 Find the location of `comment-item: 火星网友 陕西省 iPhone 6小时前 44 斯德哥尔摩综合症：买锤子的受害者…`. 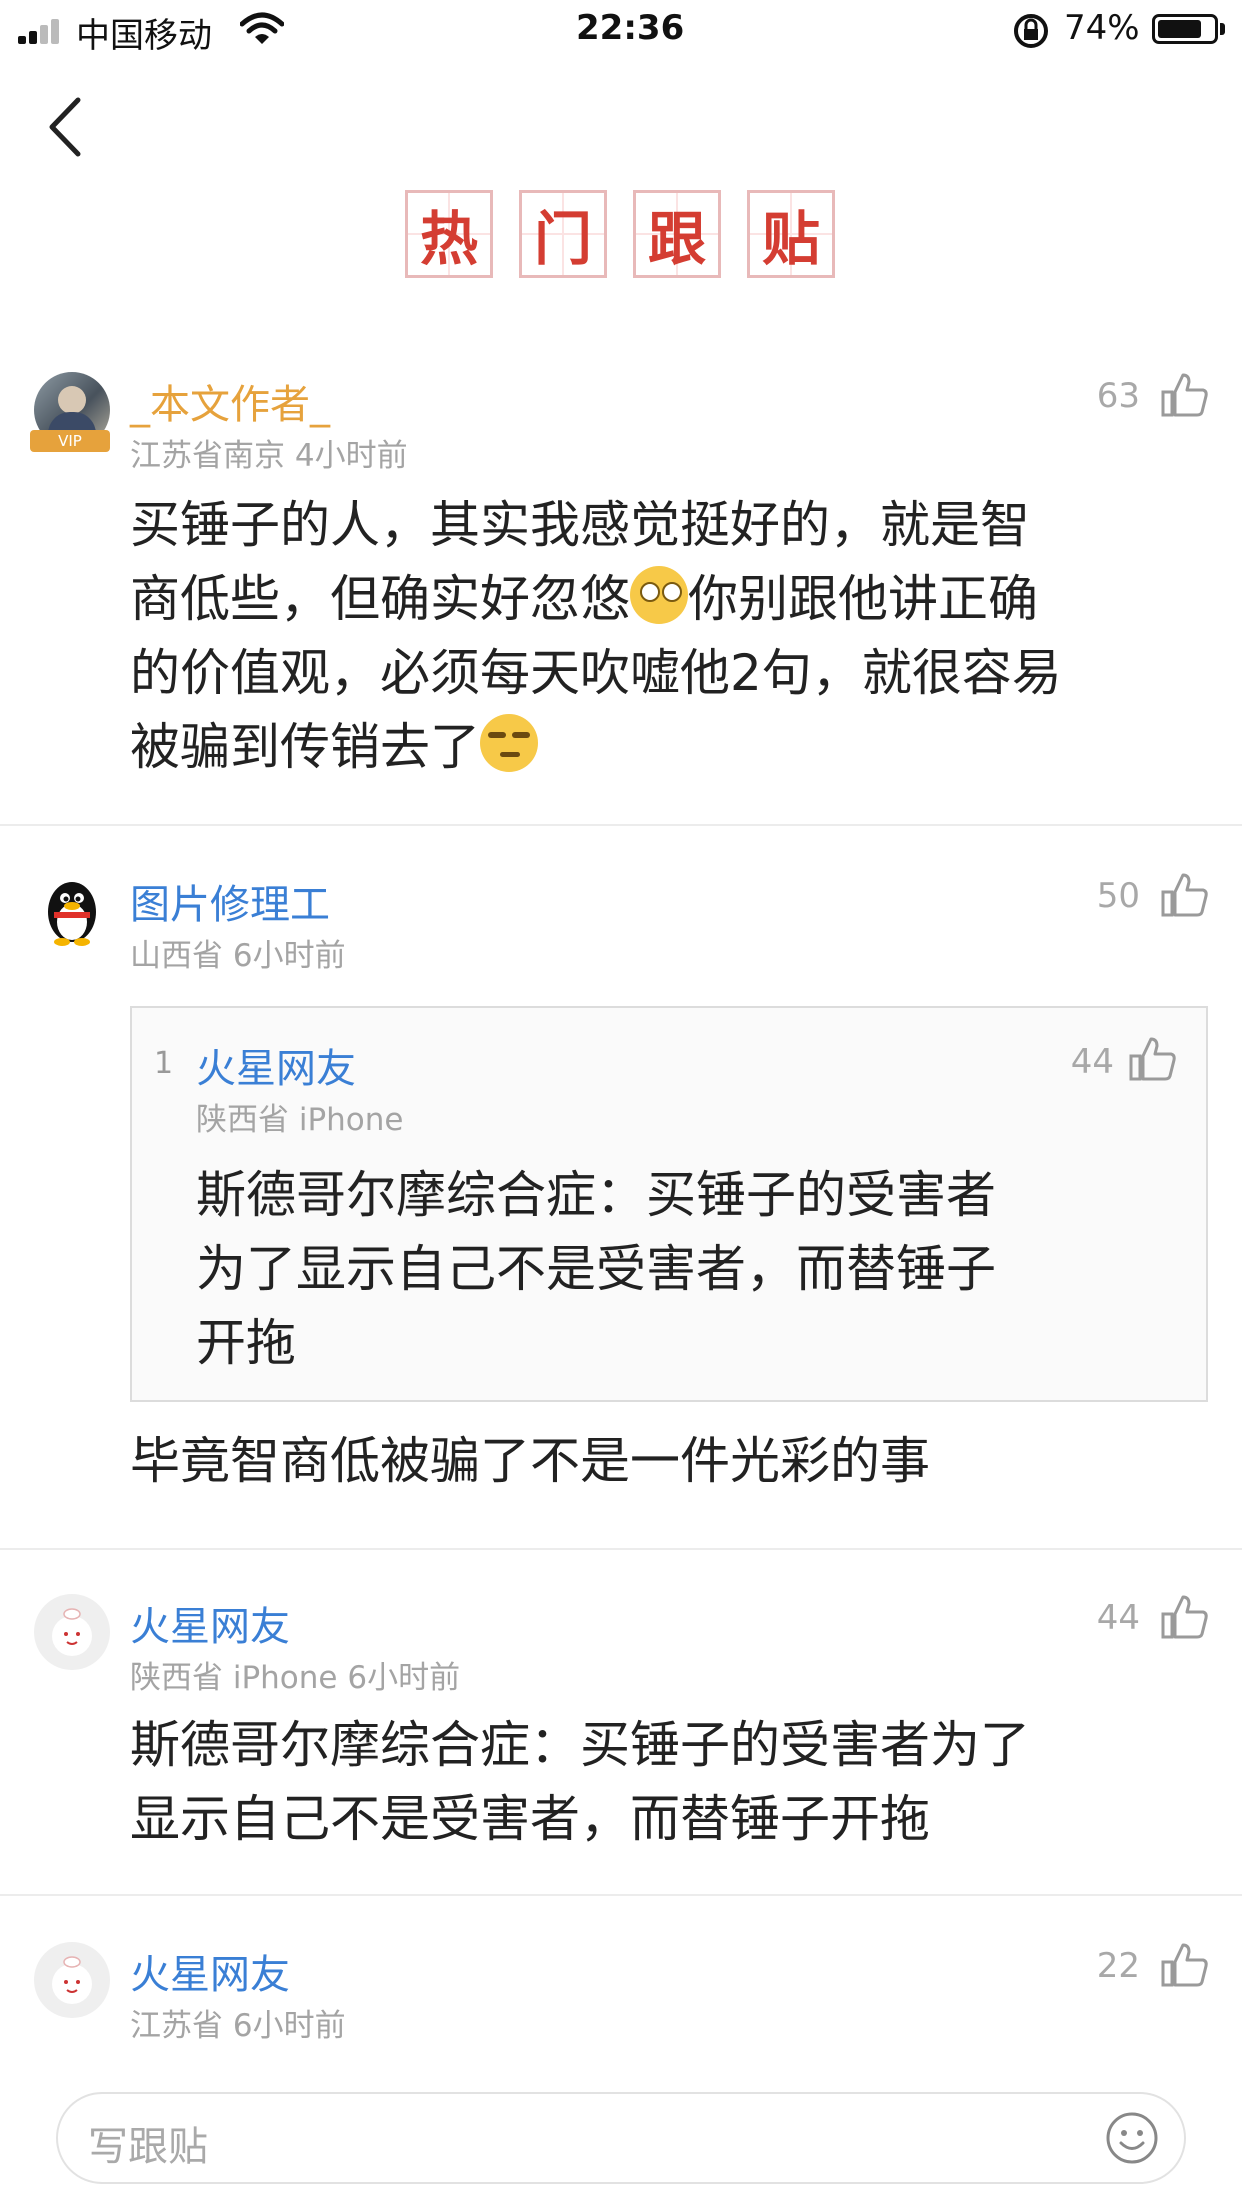

comment-item: 火星网友 陕西省 iPhone 6小时前 44 斯德哥尔摩综合症：买锤子的受害者… is located at coordinates (621, 1736).